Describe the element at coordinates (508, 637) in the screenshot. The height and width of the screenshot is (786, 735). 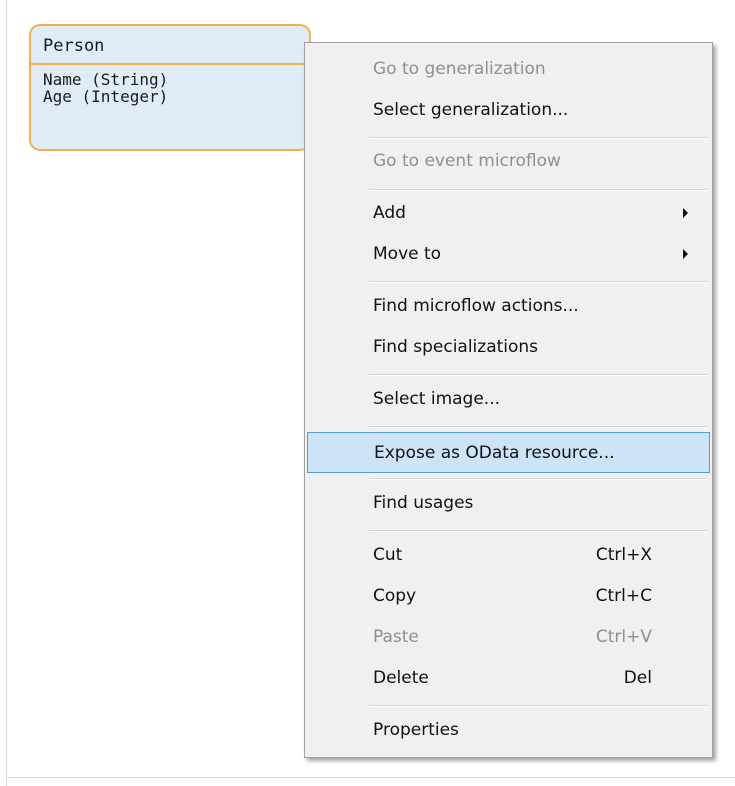
I see `menu-item-paste: Paste Ctrl+V` at that location.